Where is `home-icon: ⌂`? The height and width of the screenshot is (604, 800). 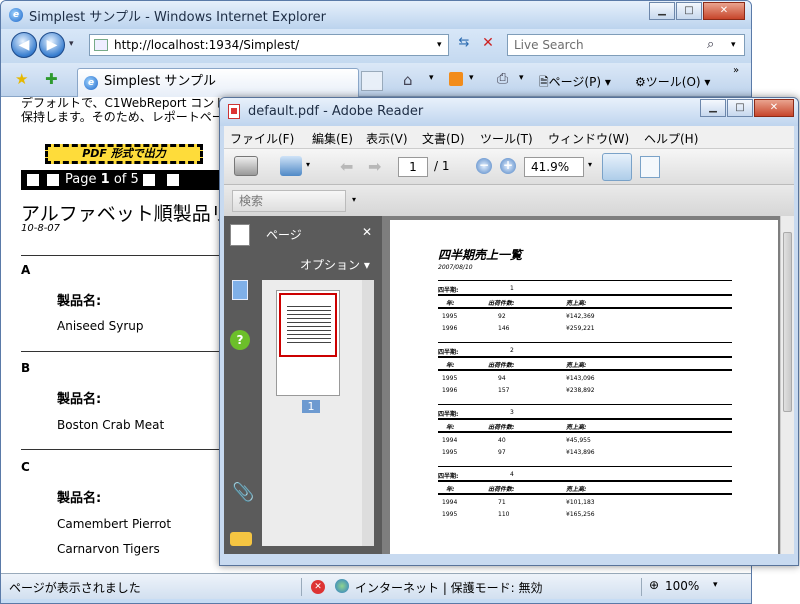
home-icon: ⌂ is located at coordinates (408, 80).